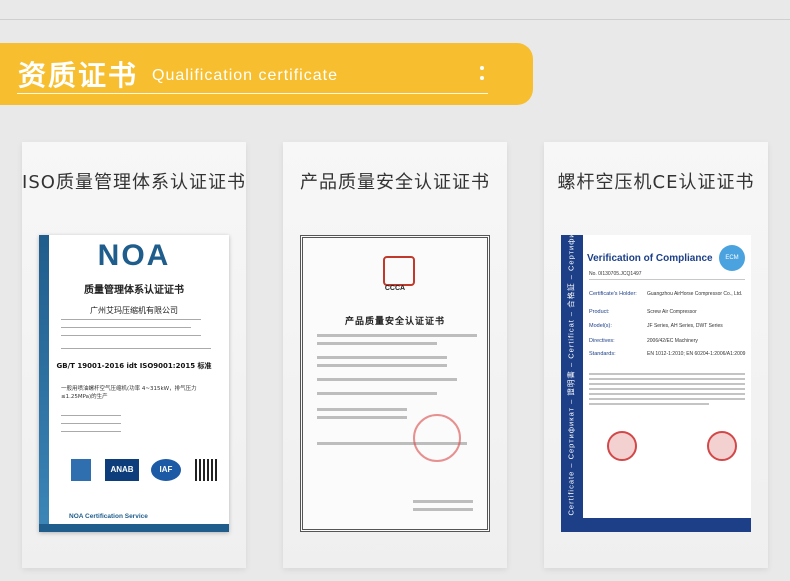 This screenshot has height=581, width=790. I want to click on section-header: 资质证书 Qualification certificate, so click(266, 74).